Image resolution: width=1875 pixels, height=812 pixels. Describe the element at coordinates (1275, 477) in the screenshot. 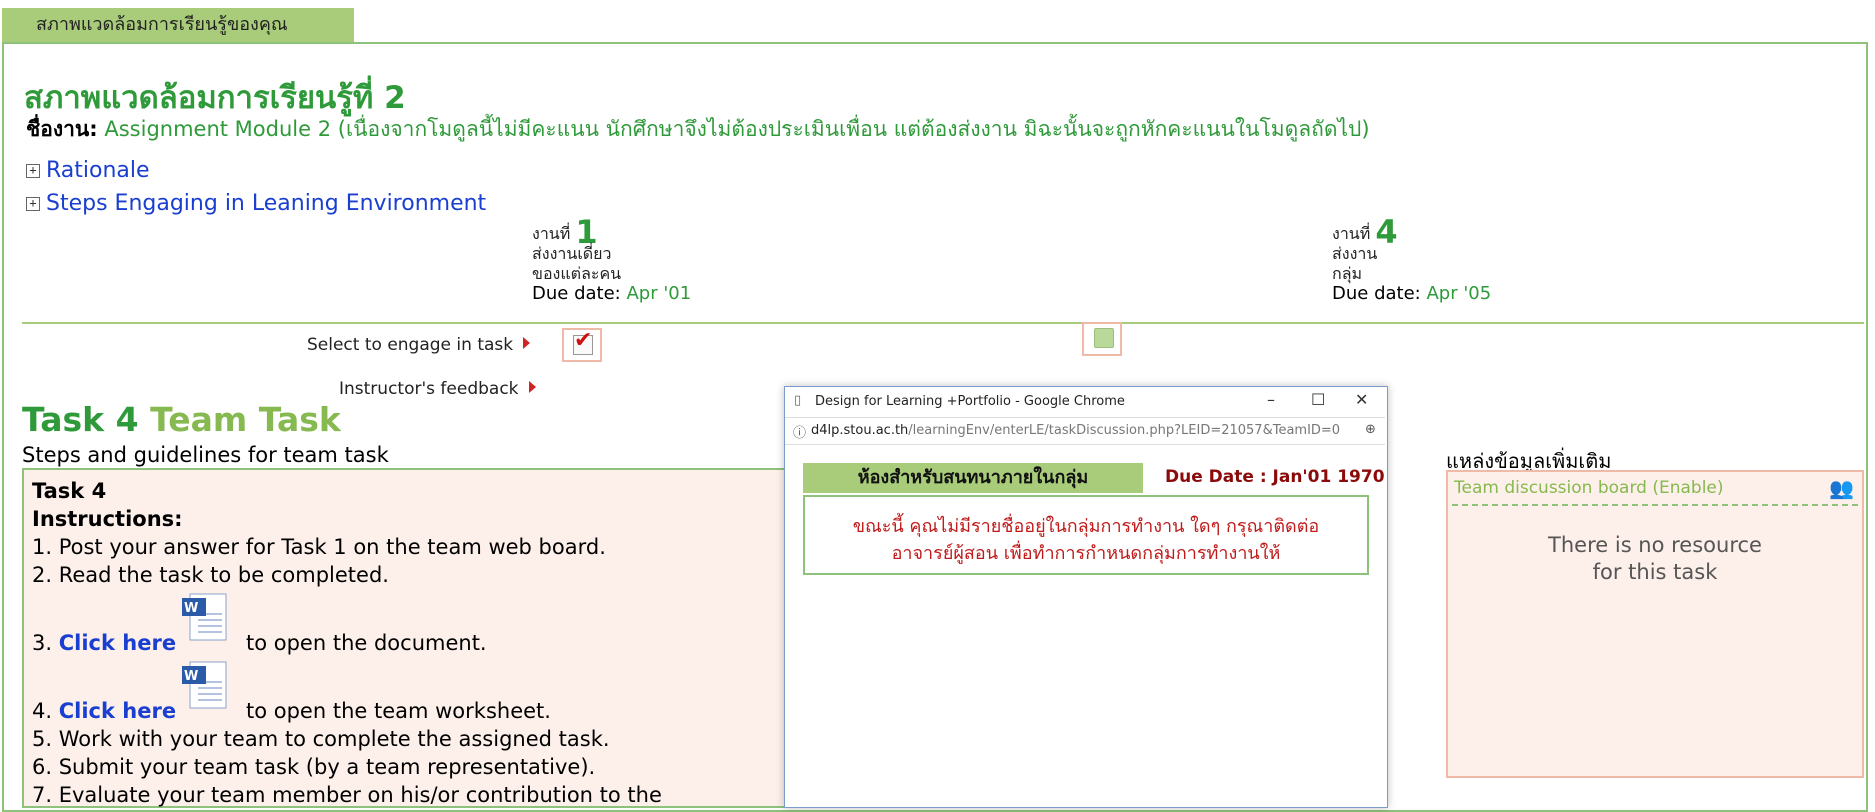

I see `group-due-date: Due Date : Jan'01 1970` at that location.